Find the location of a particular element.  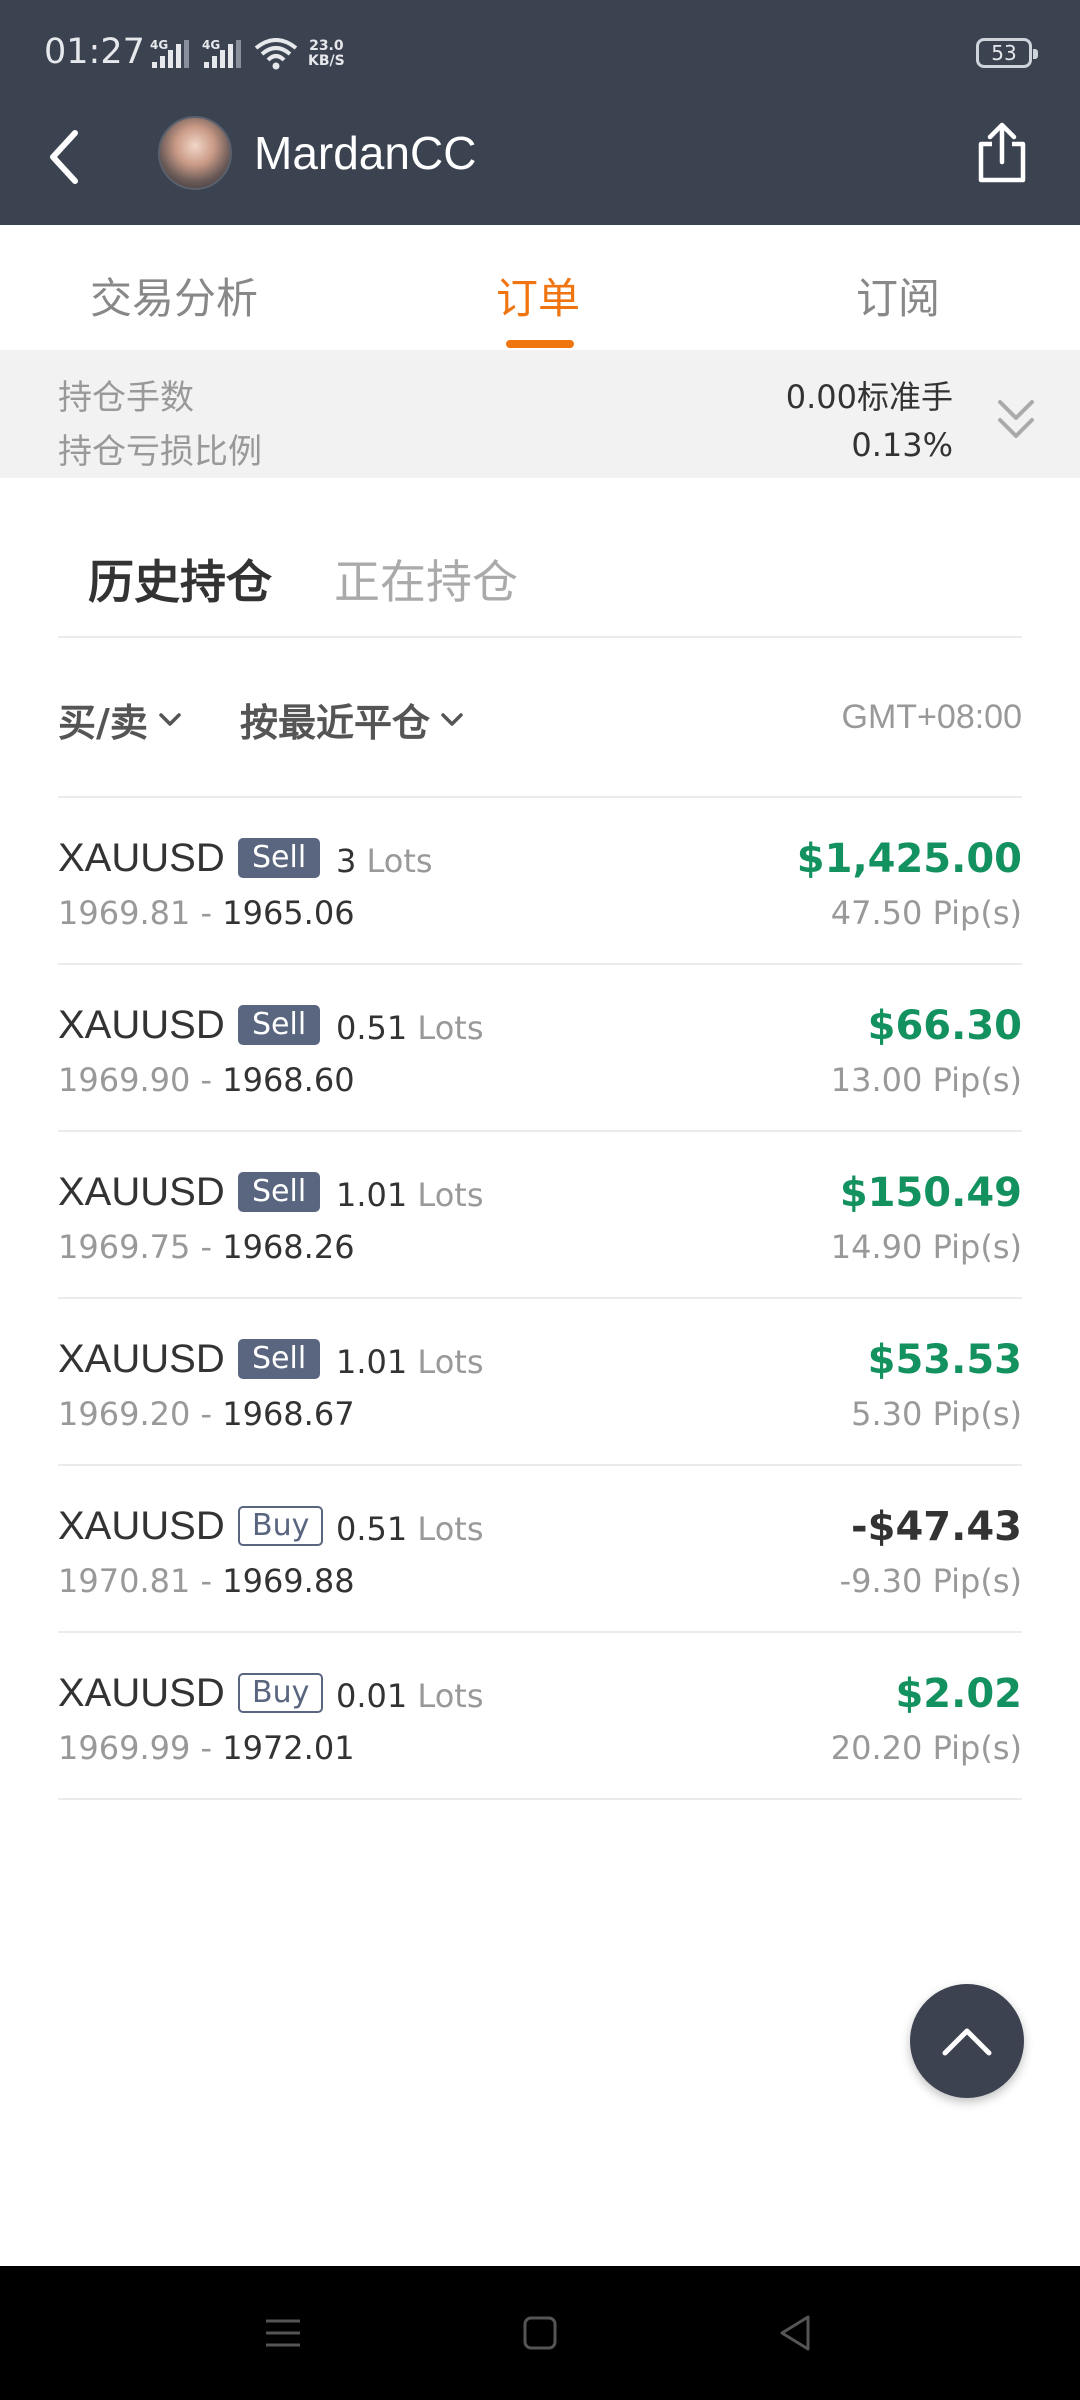

home-square-icon is located at coordinates (540, 2333).